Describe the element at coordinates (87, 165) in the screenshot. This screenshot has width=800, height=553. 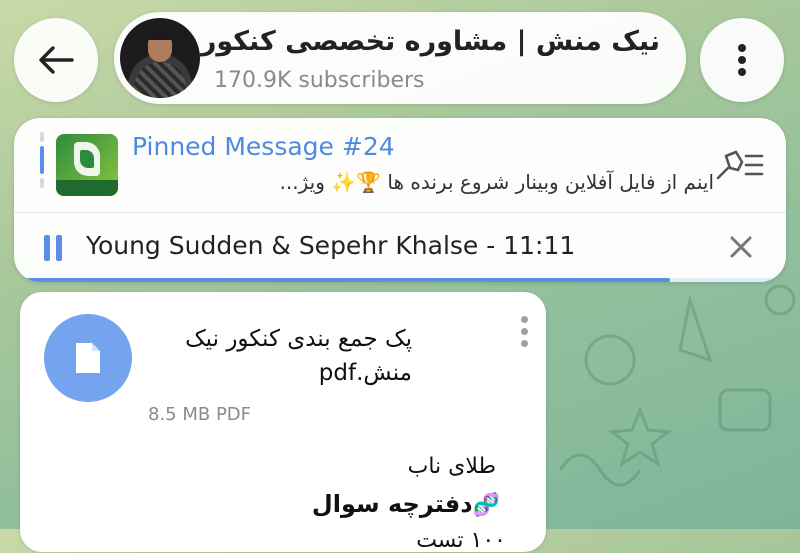
I see `pinned-thumbnail` at that location.